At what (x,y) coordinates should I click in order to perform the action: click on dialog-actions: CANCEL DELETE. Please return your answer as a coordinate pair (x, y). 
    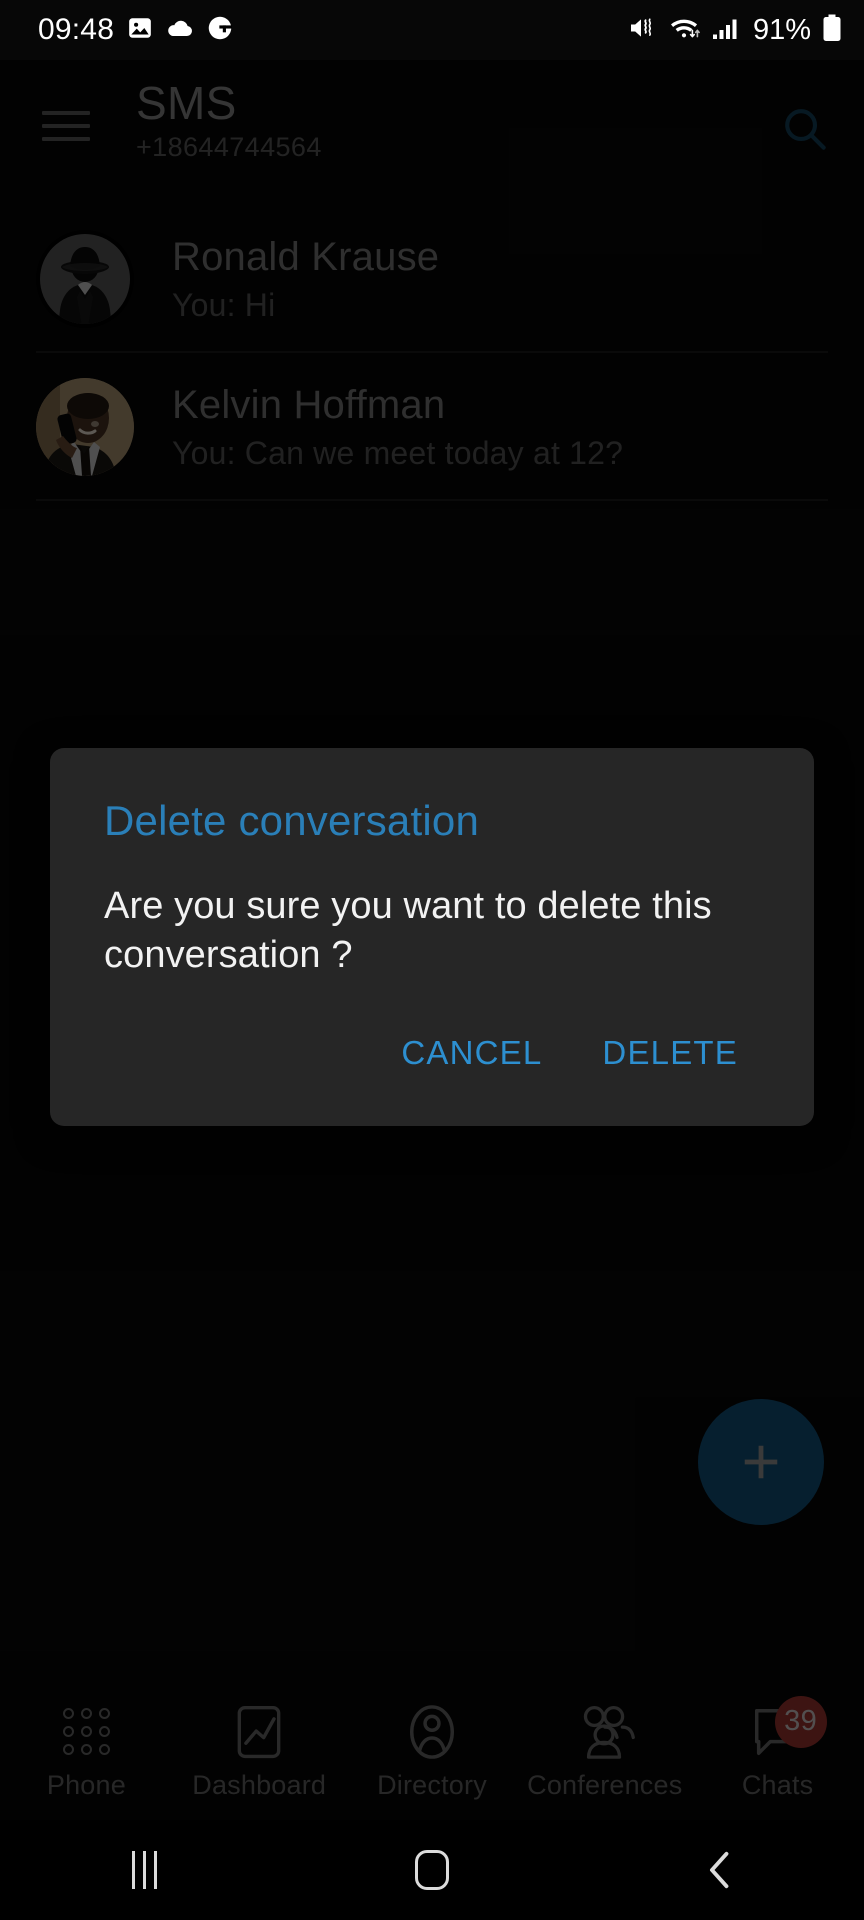
    Looking at the image, I should click on (432, 1060).